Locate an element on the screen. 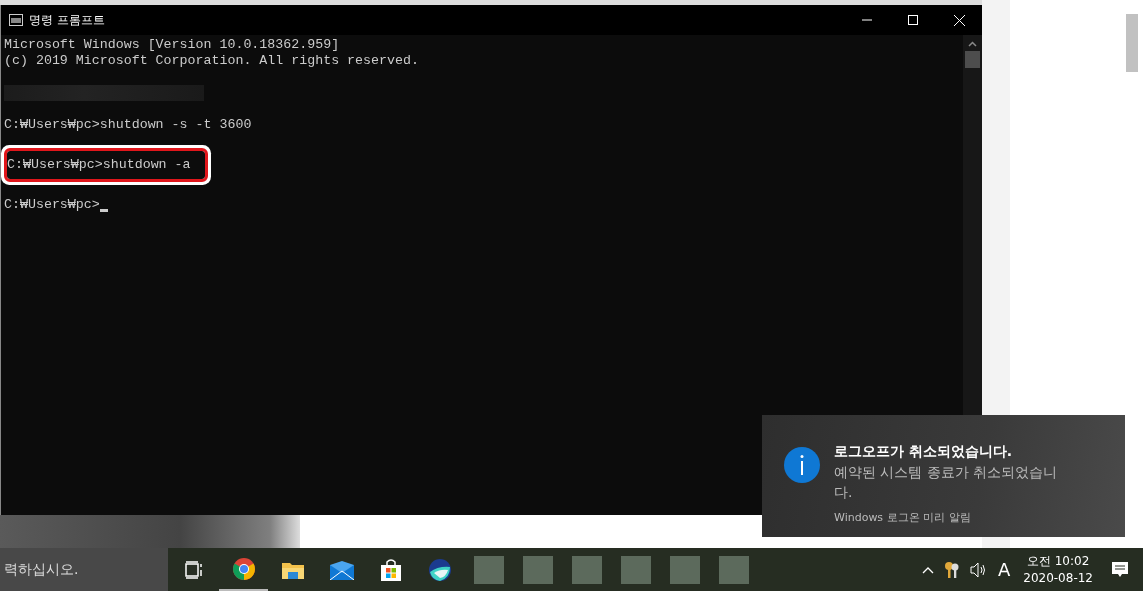 The image size is (1143, 591). notification-source: Windows 로그온 미리 알림 is located at coordinates (903, 518).